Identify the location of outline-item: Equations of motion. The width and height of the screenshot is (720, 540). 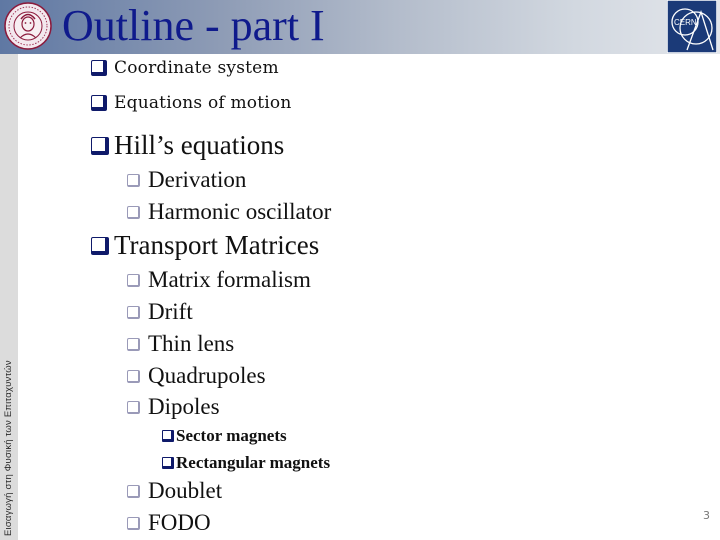
(191, 103).